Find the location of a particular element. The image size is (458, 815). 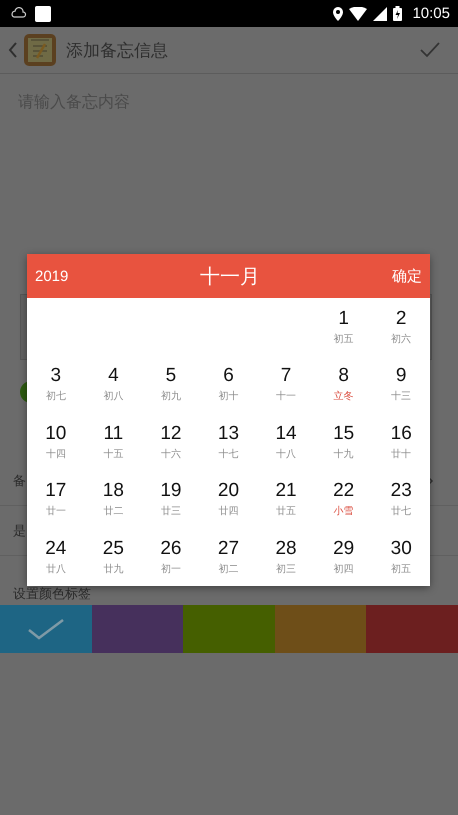

calendar-day: 27 初二 is located at coordinates (229, 557).